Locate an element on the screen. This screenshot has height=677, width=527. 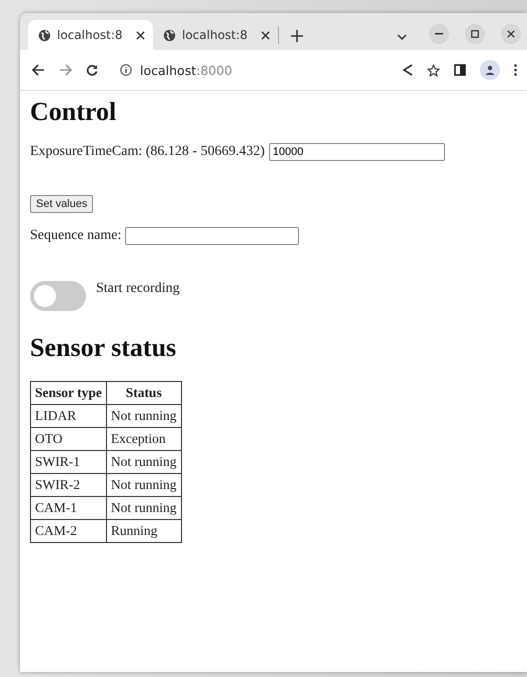
table-cell: Running is located at coordinates (144, 531).